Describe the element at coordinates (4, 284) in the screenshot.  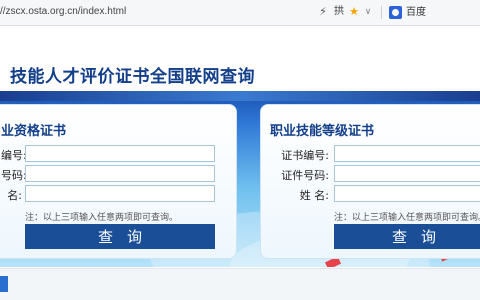
I see `footer-tab-marker` at that location.